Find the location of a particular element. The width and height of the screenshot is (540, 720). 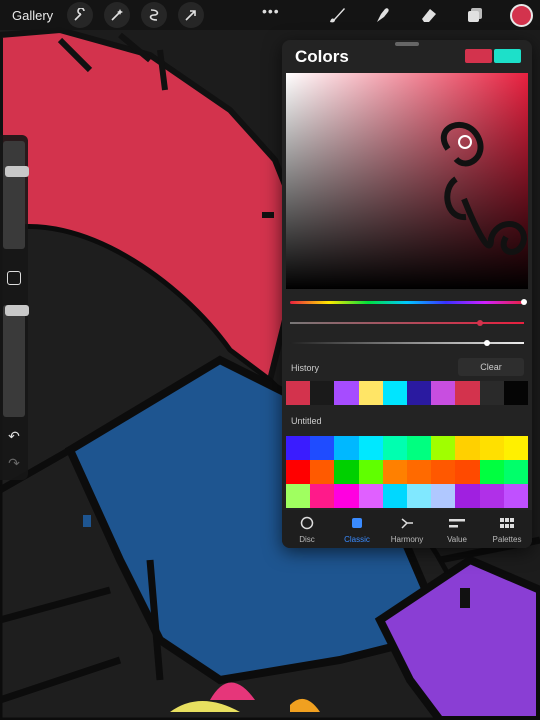

left-sidebar: ↶ ↷ is located at coordinates (14, 307).